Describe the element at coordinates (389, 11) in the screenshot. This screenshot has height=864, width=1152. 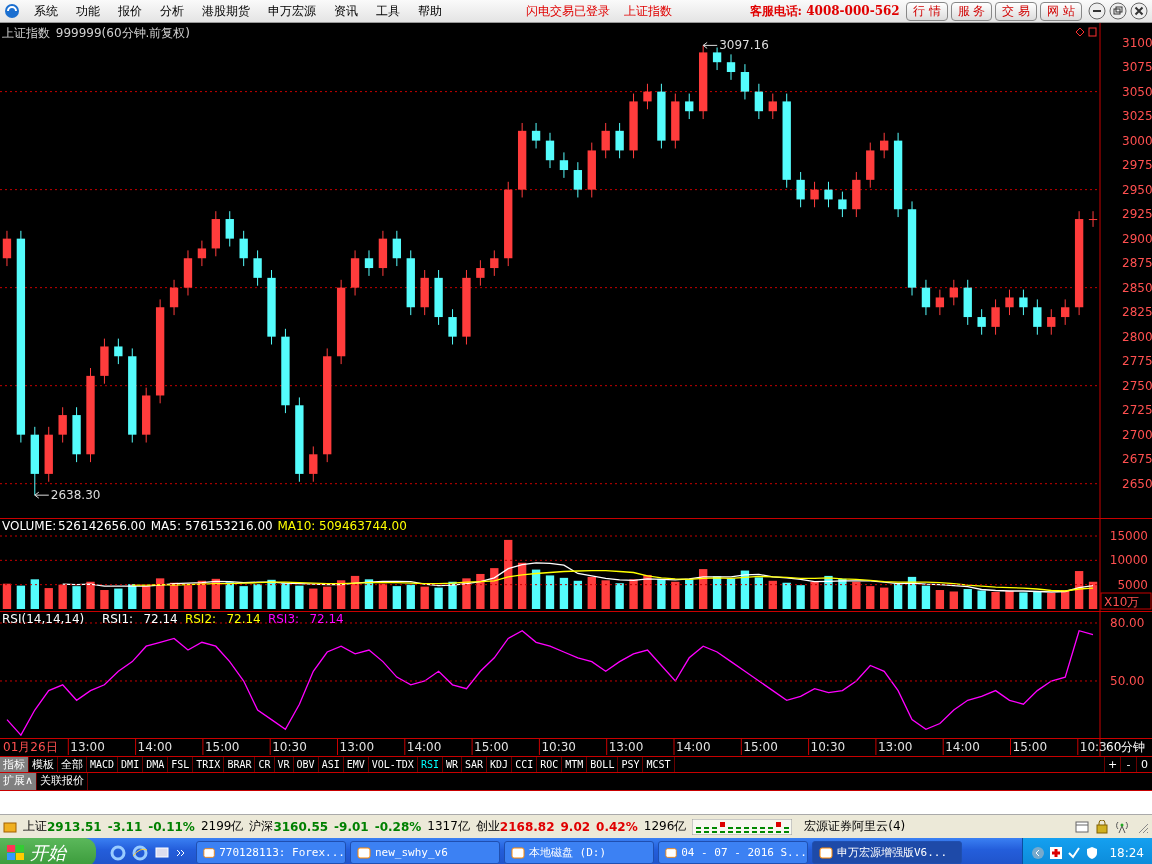
I see `menu-item: 工具` at that location.